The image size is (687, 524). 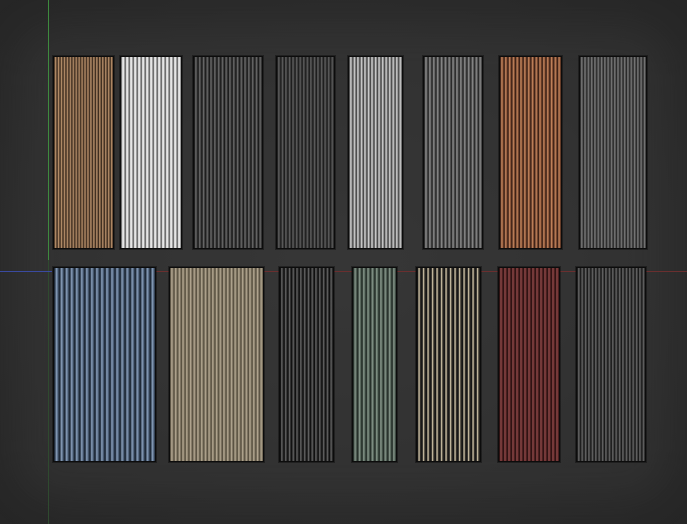 What do you see at coordinates (306, 364) in the screenshot?
I see `black-panel` at bounding box center [306, 364].